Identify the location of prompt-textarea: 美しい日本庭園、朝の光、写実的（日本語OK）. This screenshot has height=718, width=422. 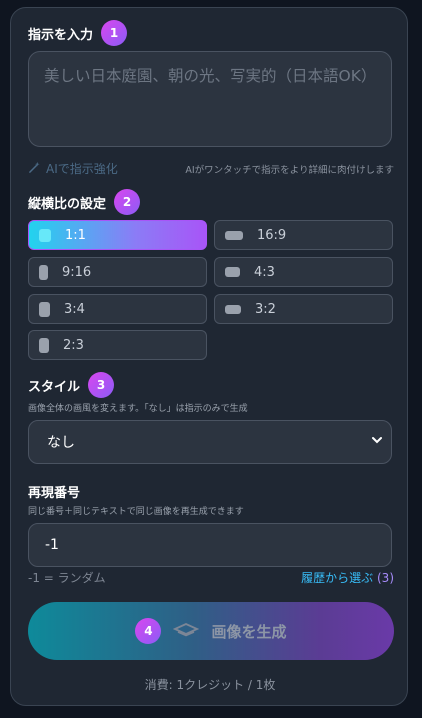
(210, 99).